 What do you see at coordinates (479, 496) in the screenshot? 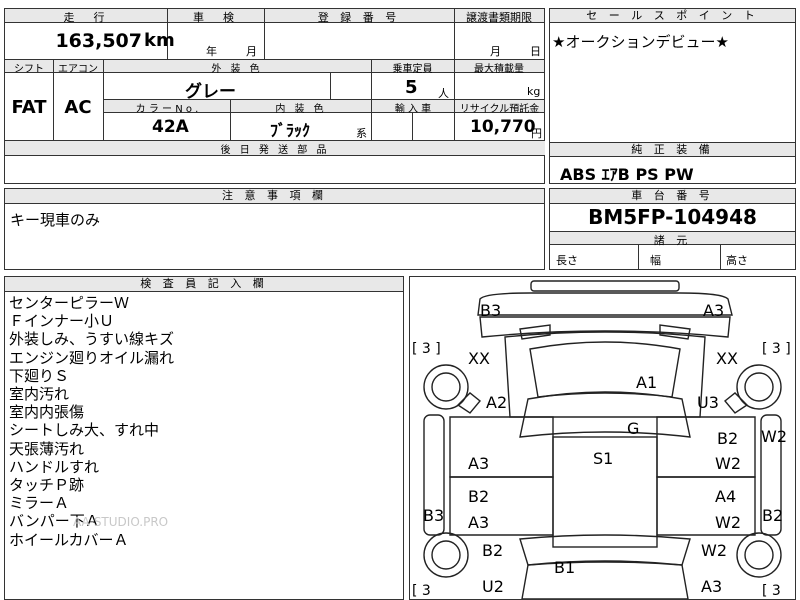
I see `mark-b2-rear-left-door: B2` at bounding box center [479, 496].